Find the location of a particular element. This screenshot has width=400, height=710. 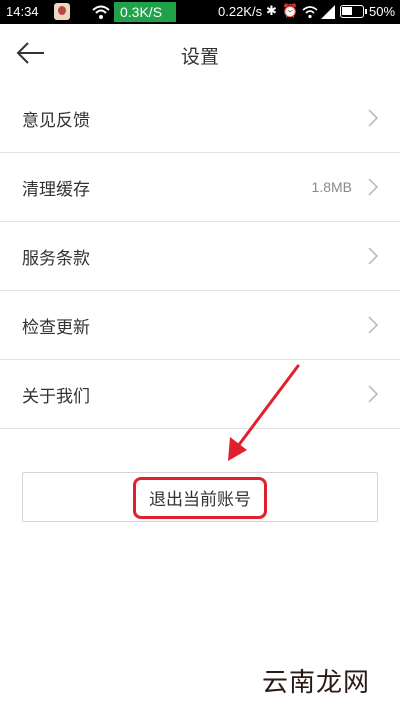

battery-icon is located at coordinates (353, 11).